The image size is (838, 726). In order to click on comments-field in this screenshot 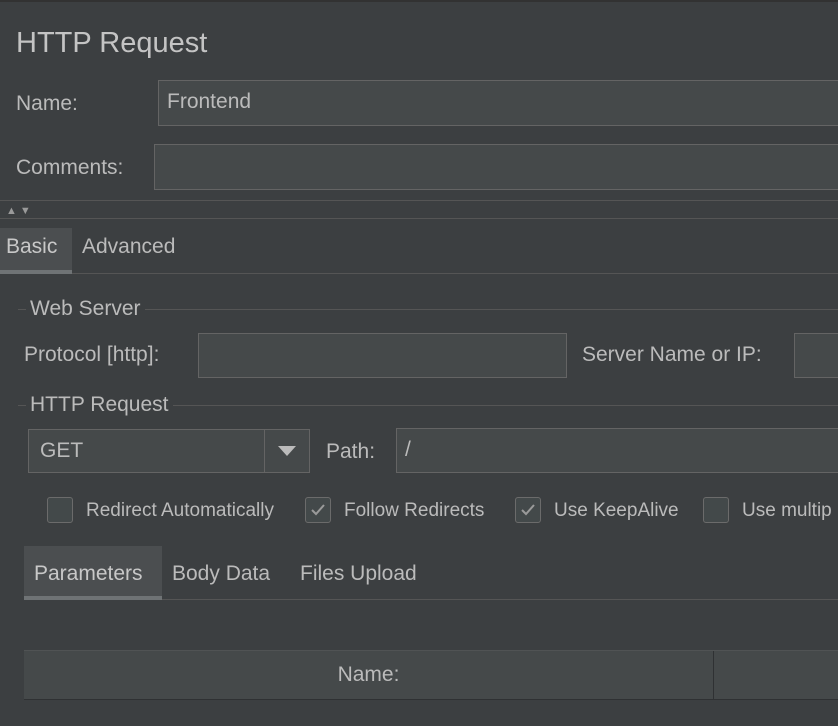, I will do `click(496, 167)`.